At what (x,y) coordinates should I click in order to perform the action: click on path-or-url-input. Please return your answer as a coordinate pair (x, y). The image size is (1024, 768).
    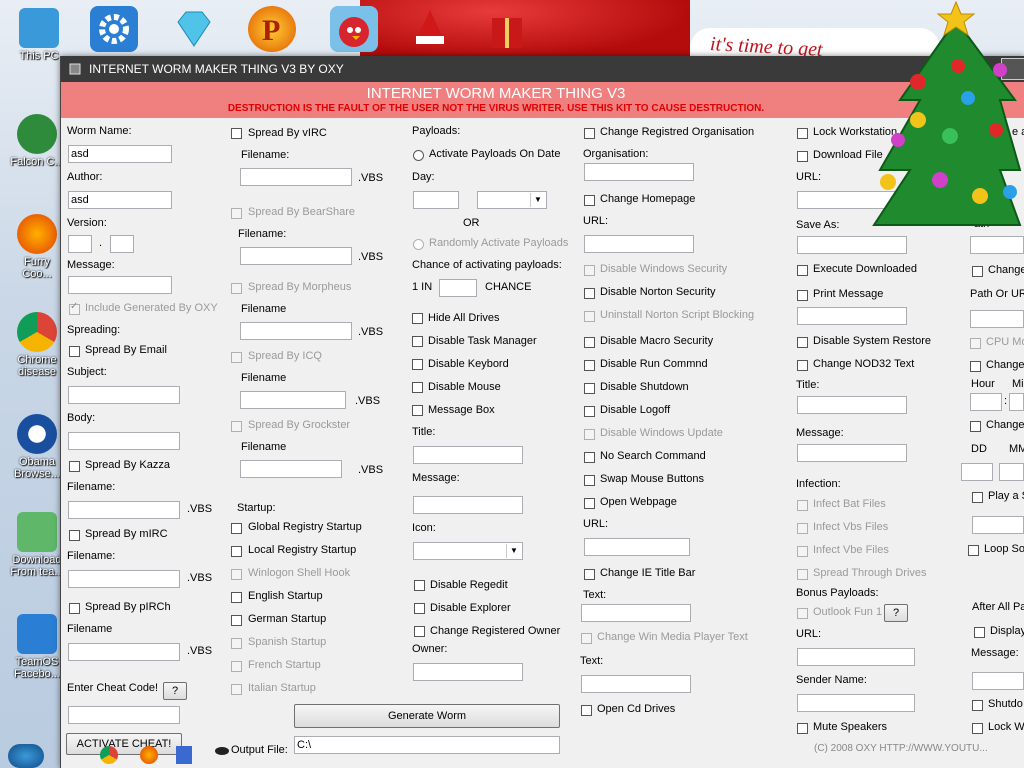
    Looking at the image, I should click on (997, 319).